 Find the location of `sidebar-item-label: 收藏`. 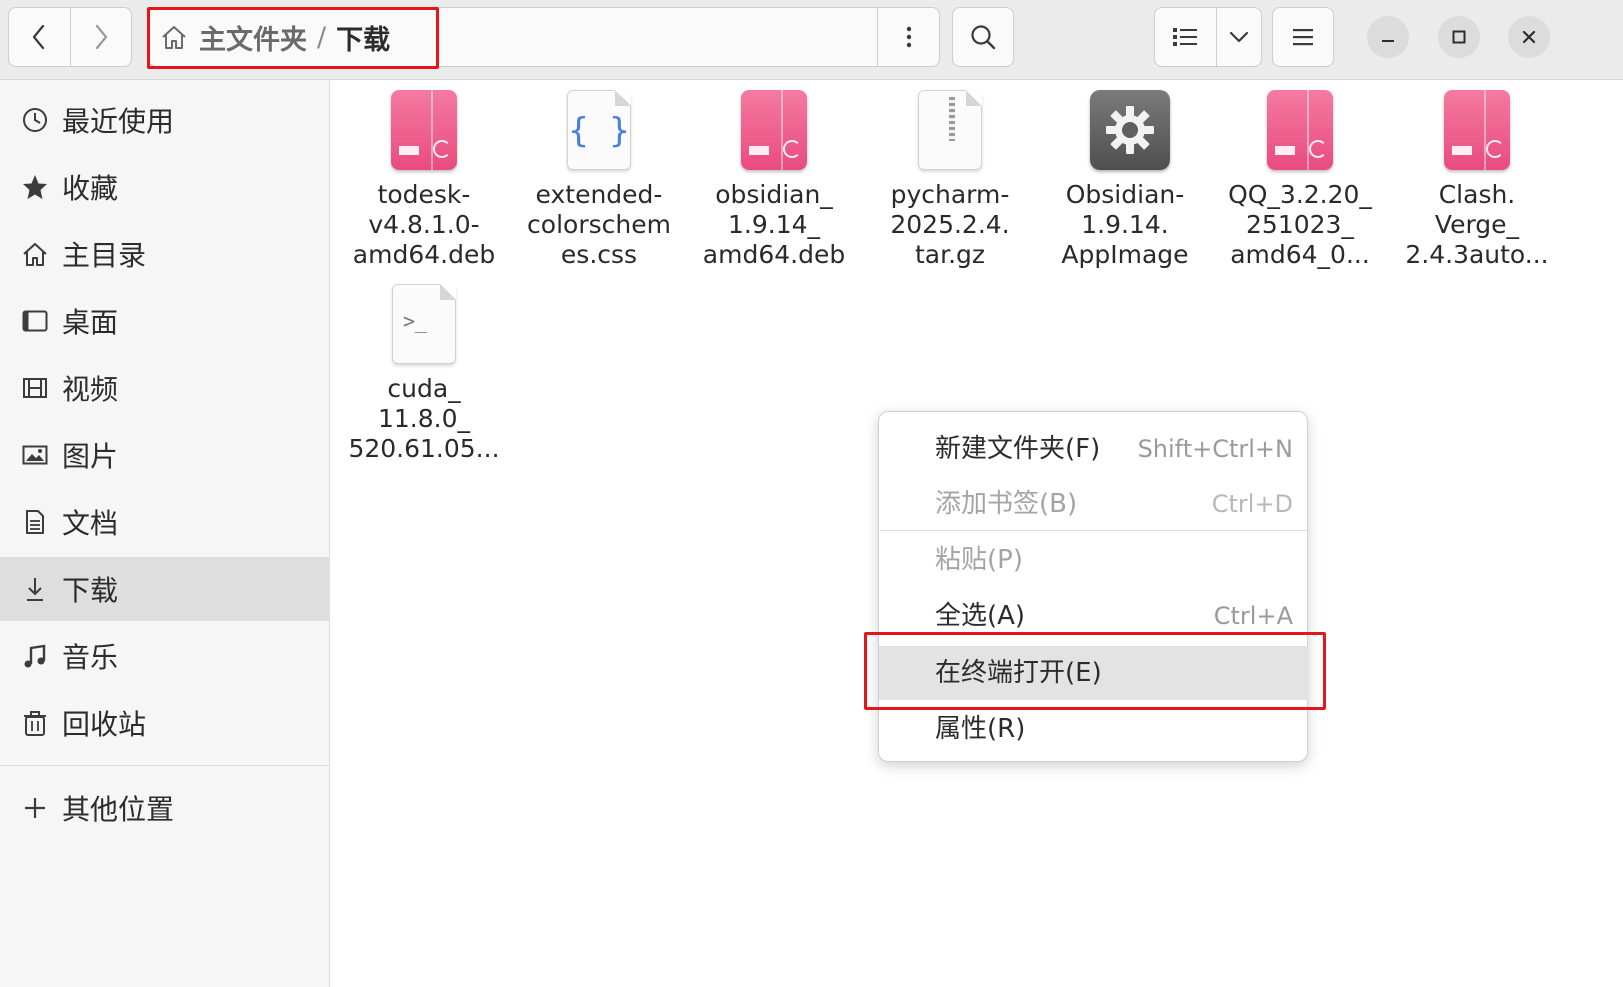

sidebar-item-label: 收藏 is located at coordinates (90, 188).